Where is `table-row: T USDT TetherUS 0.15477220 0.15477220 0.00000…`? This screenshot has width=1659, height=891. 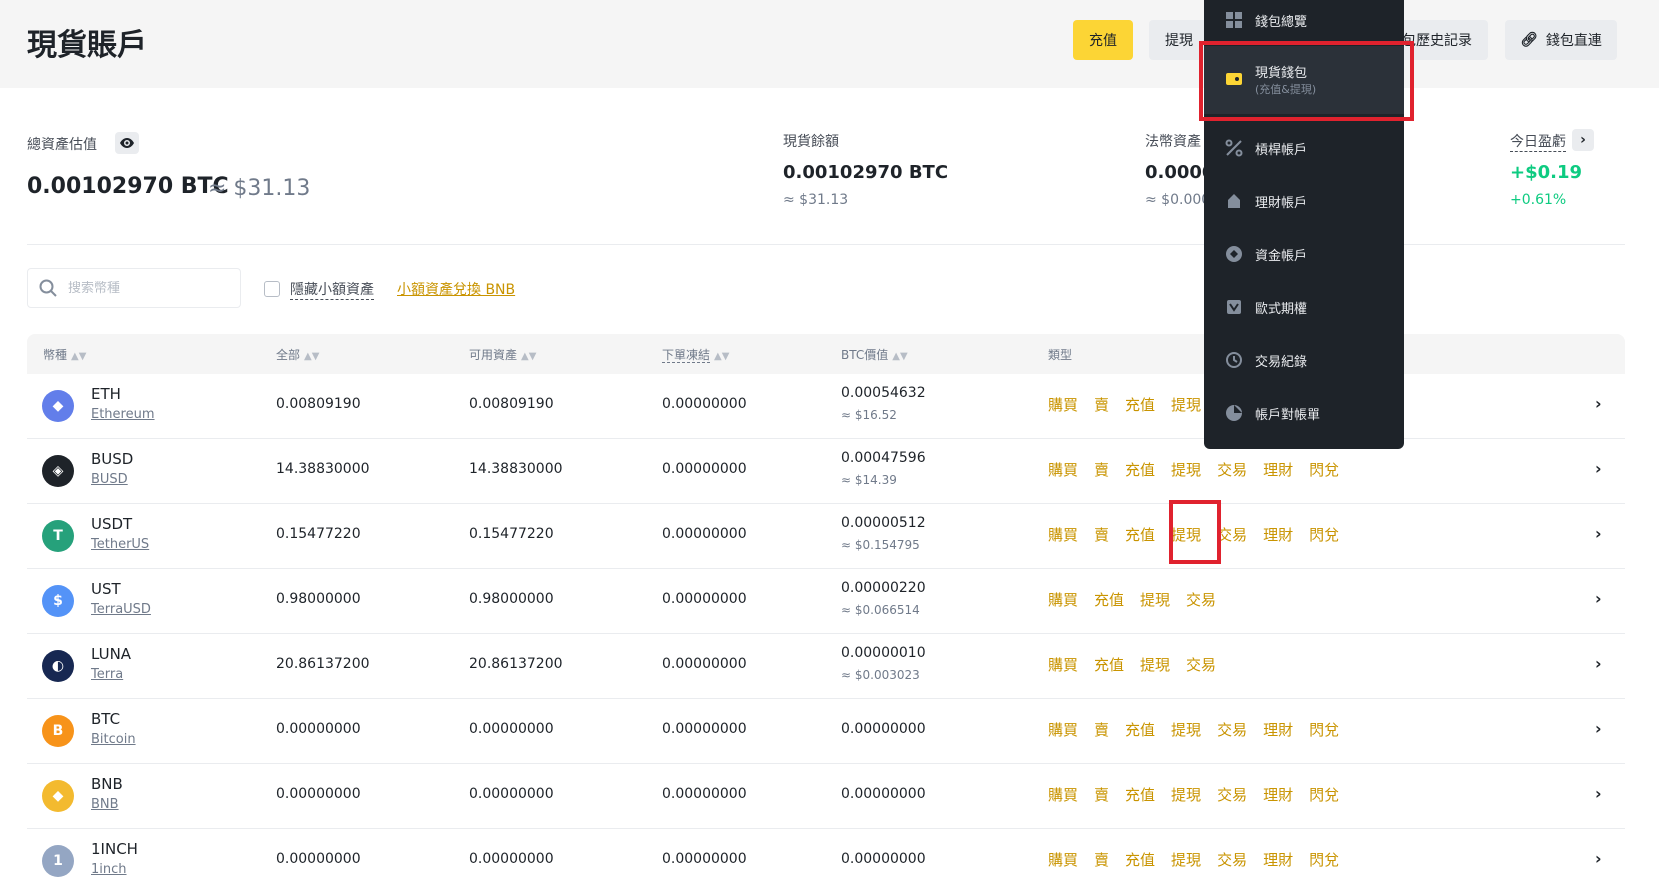 table-row: T USDT TetherUS 0.15477220 0.15477220 0.00000… is located at coordinates (826, 536).